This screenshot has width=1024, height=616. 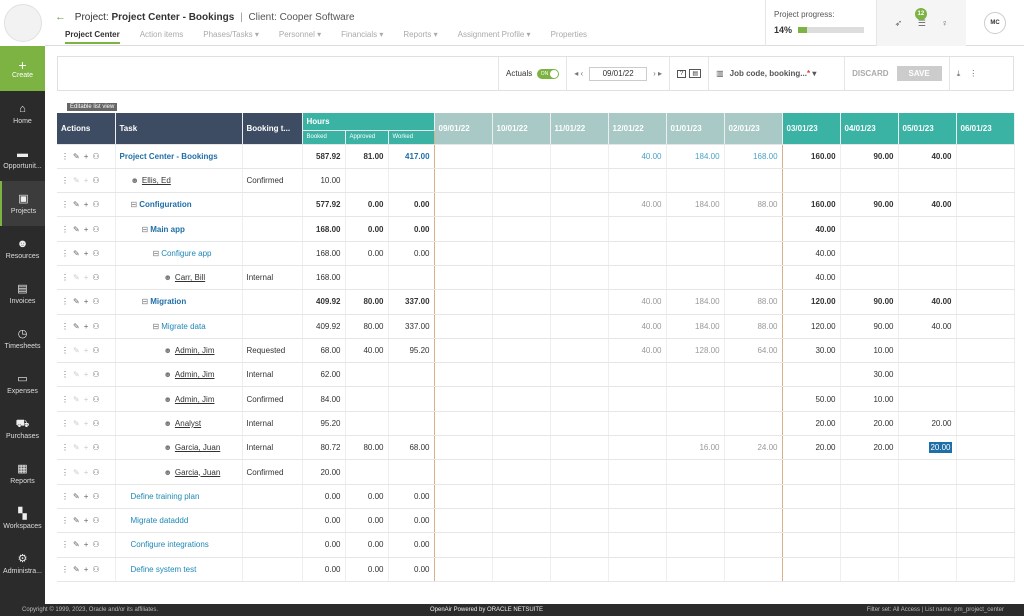 What do you see at coordinates (536, 521) in the screenshot?
I see `table-row: ⋮✎+⚇ Migrate dataddd 0.00 0.00 0.00` at bounding box center [536, 521].